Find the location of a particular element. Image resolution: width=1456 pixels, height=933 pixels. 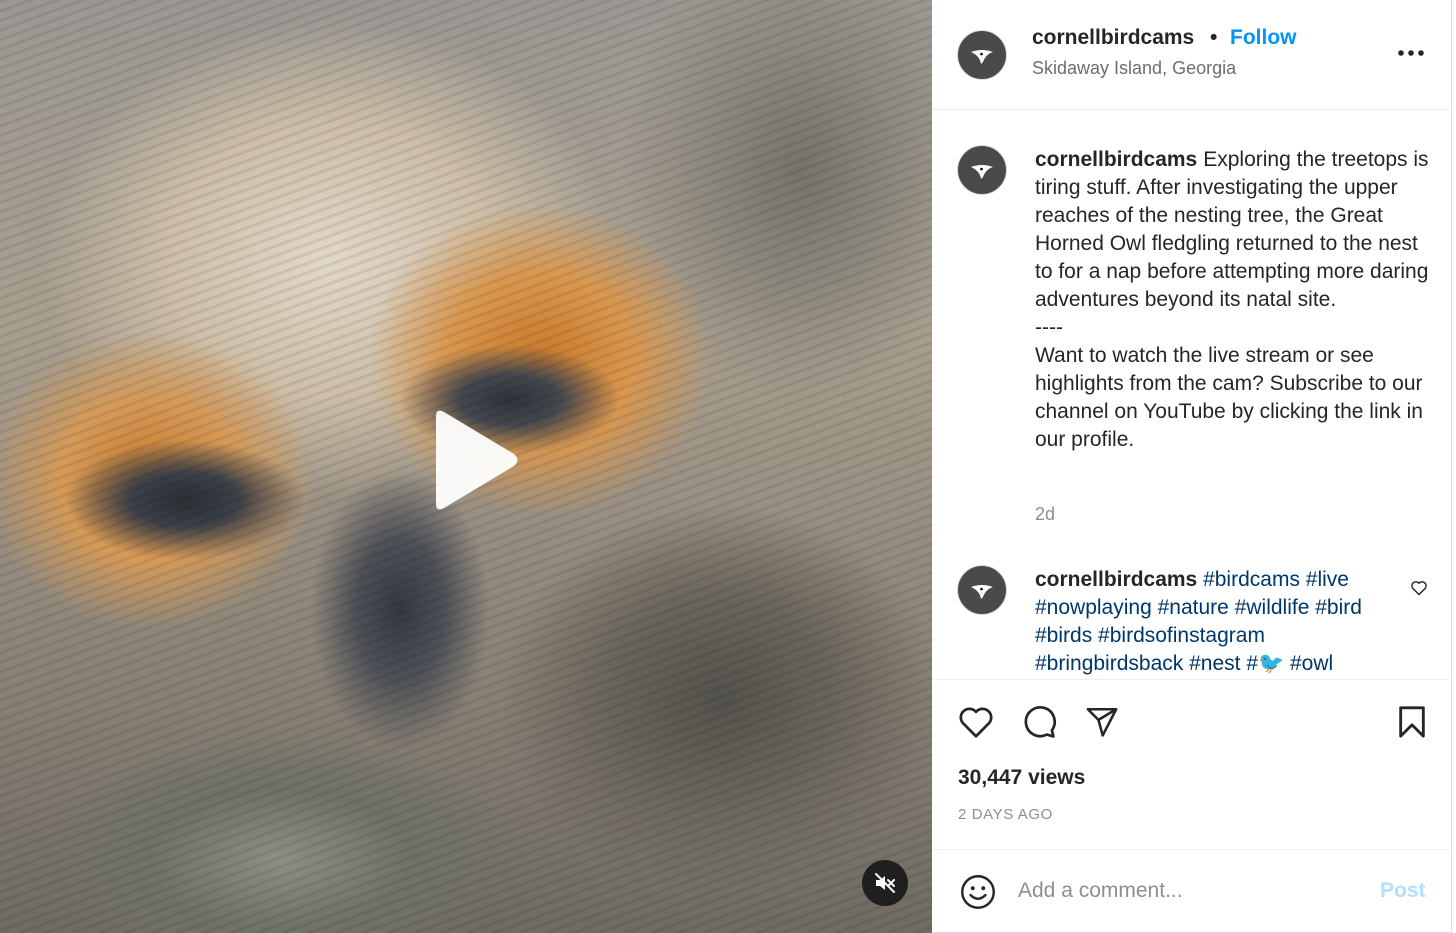

hashtag-link: #birdsofinstagram is located at coordinates (1181, 635).